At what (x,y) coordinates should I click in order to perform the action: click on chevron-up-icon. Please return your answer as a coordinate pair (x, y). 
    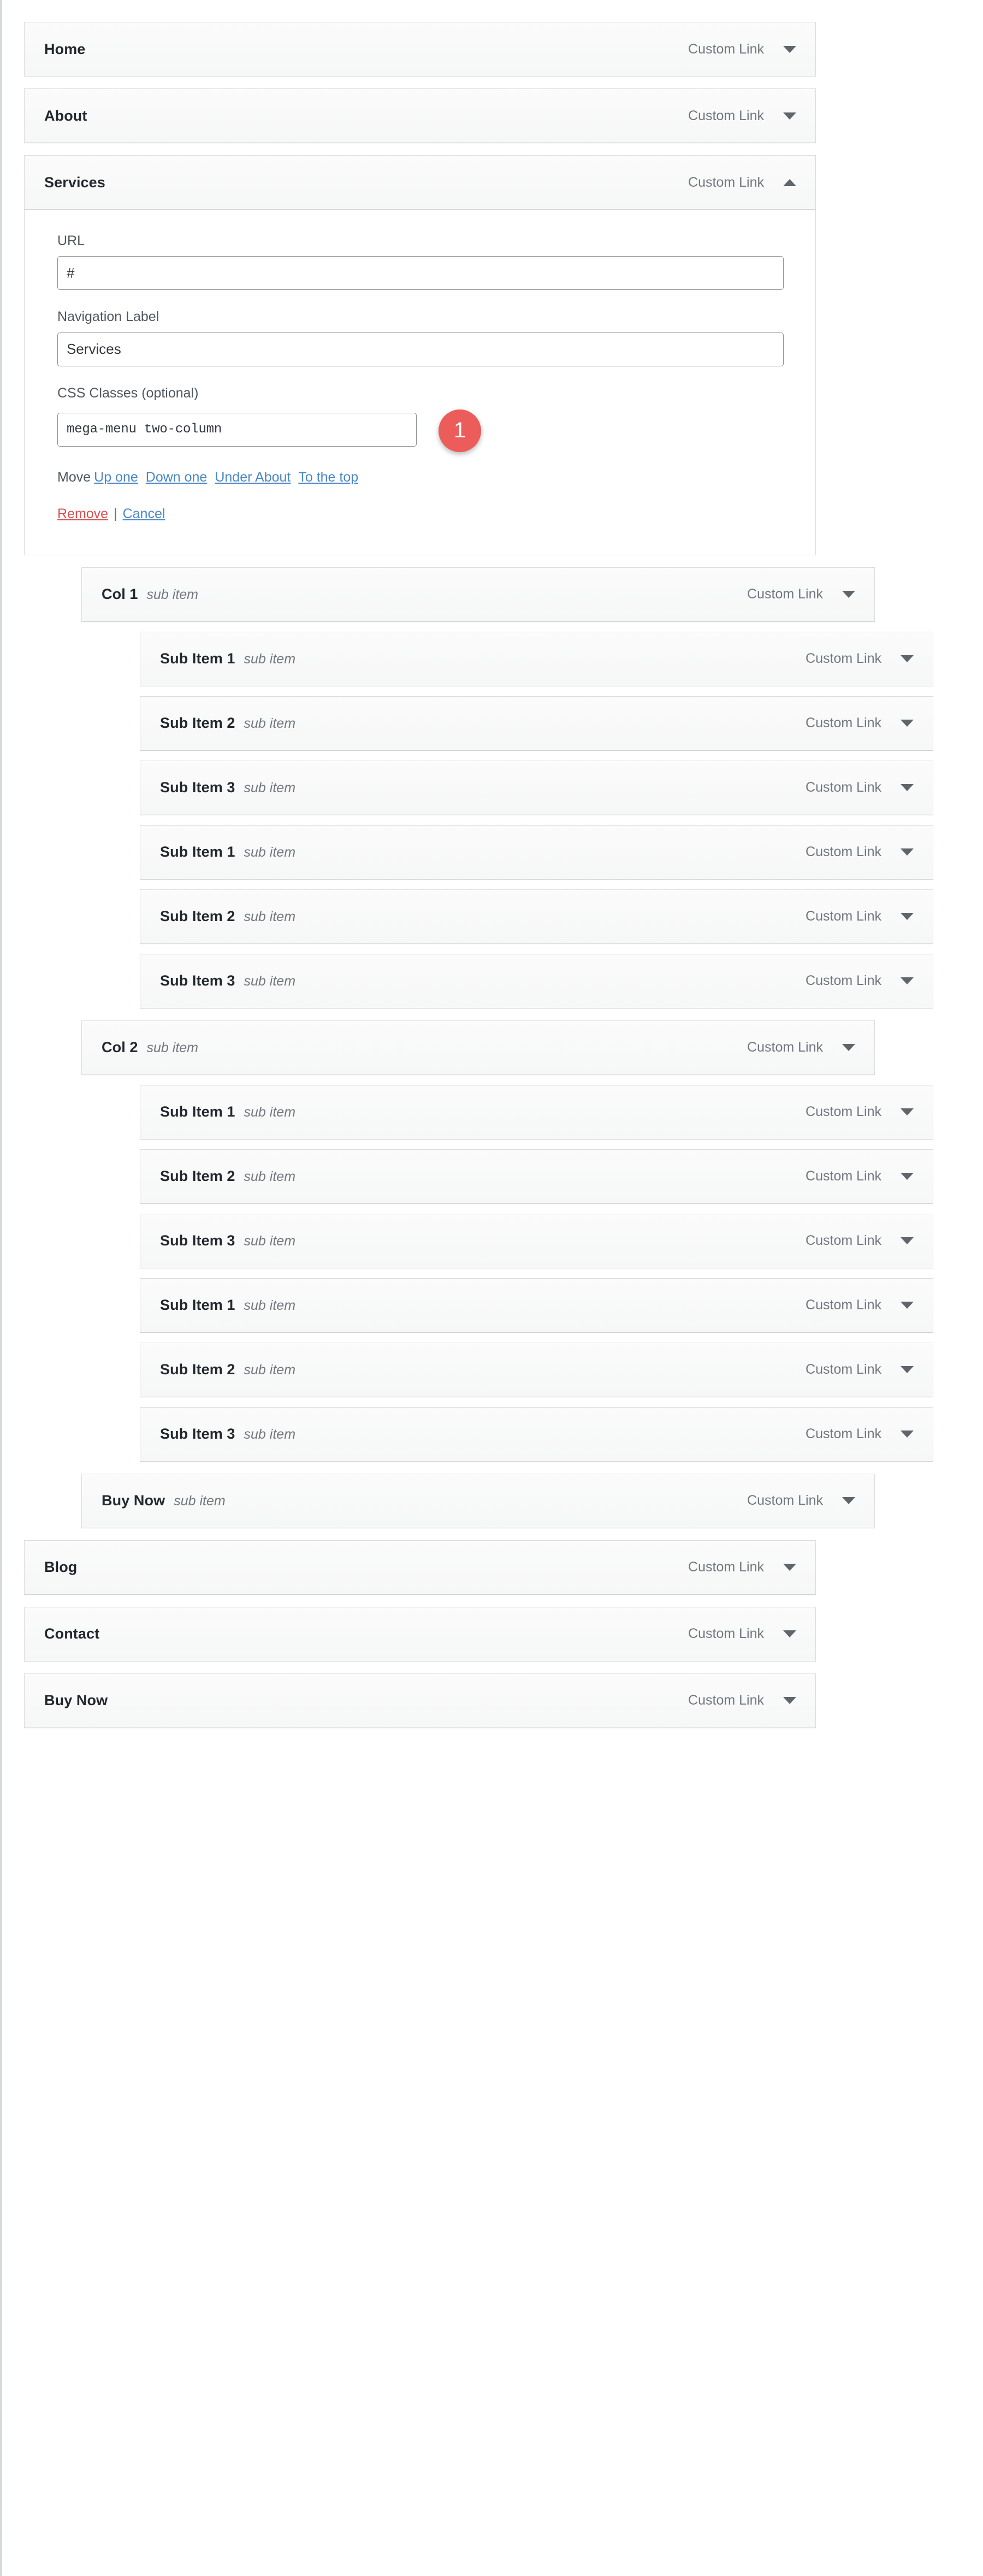
    Looking at the image, I should click on (790, 182).